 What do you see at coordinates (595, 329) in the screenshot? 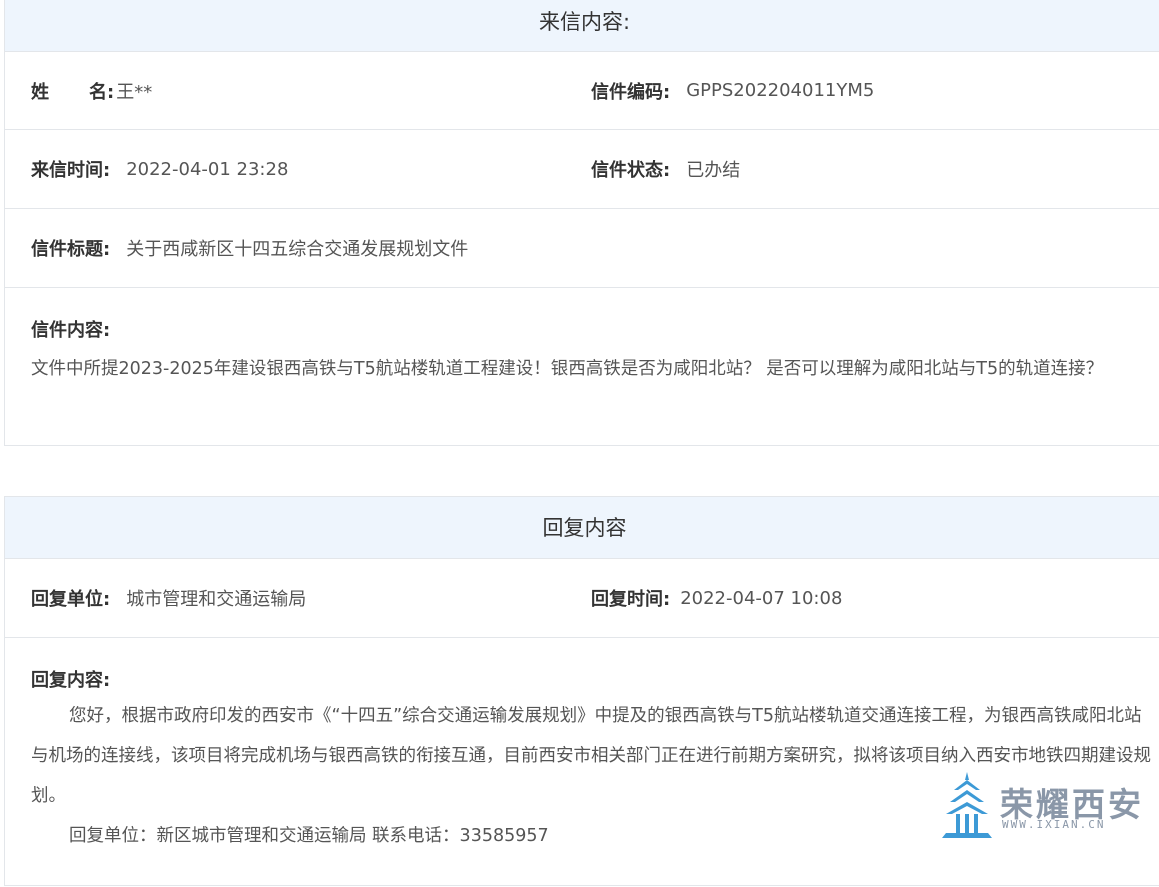
I see `letter-content-label: 信件内容:` at bounding box center [595, 329].